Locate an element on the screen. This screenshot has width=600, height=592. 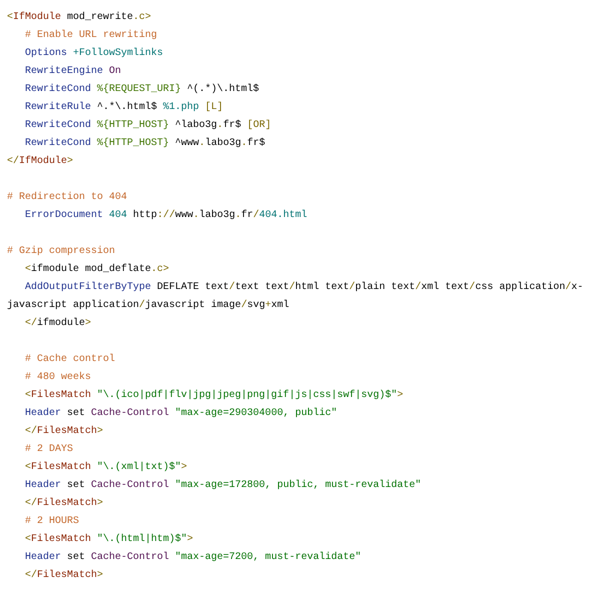
code-line: RewriteCond %{REQUEST_URI} ^(.*)\.html$ is located at coordinates (142, 89).